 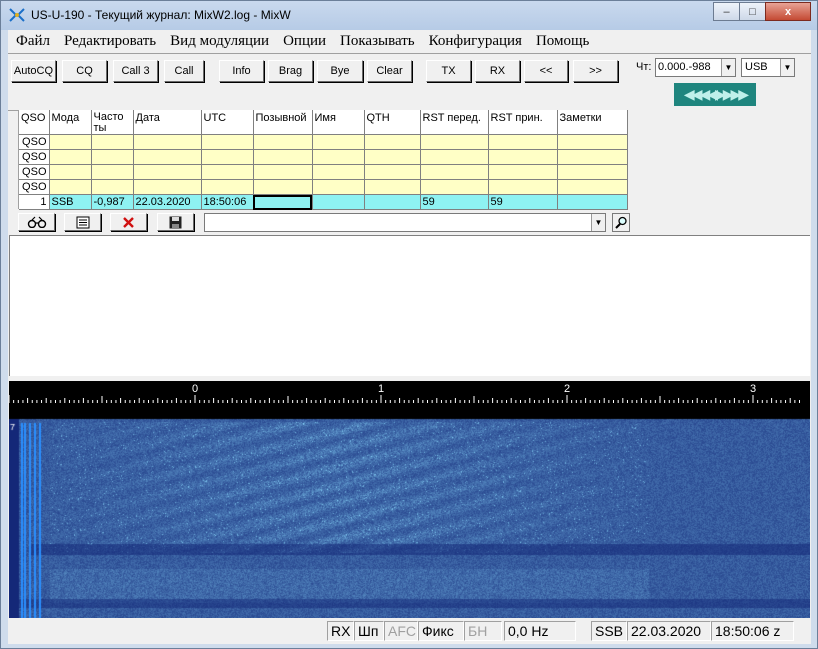 I want to click on scale-label: 3, so click(x=753, y=389).